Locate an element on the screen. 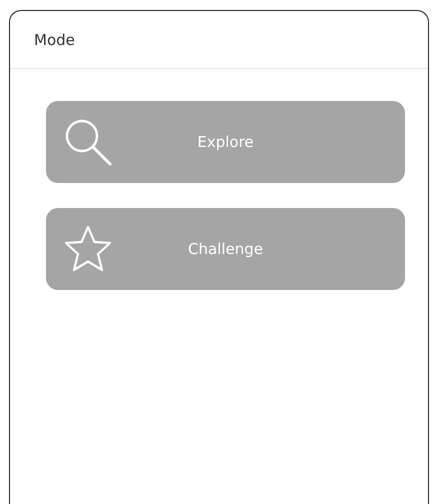 The height and width of the screenshot is (504, 438). mode-button: Explore is located at coordinates (225, 142).